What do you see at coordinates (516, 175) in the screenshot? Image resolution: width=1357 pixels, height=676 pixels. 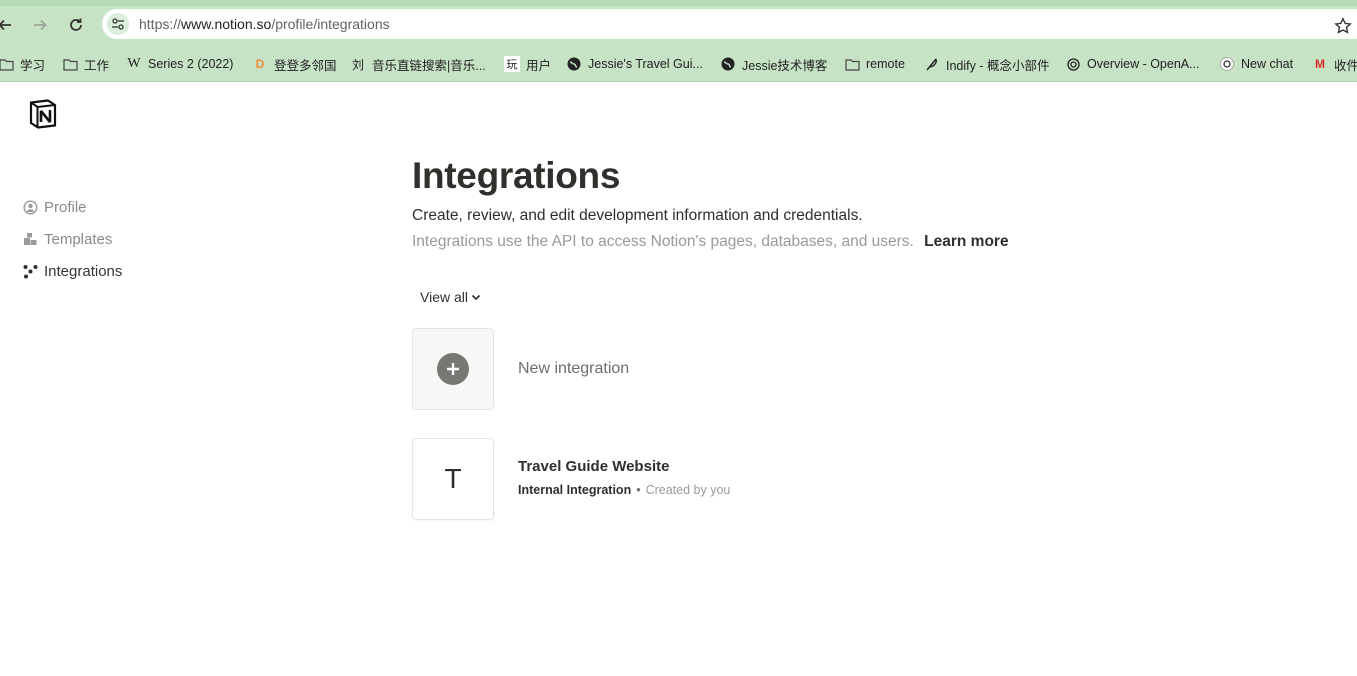 I see `page-title: Integrations` at bounding box center [516, 175].